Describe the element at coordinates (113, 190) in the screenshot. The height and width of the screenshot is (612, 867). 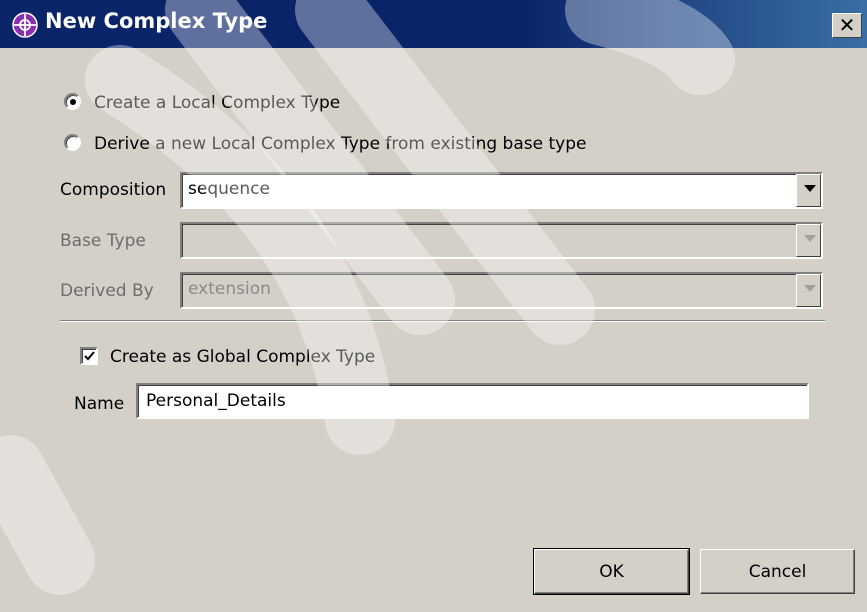
I see `composition-label: Composition` at that location.